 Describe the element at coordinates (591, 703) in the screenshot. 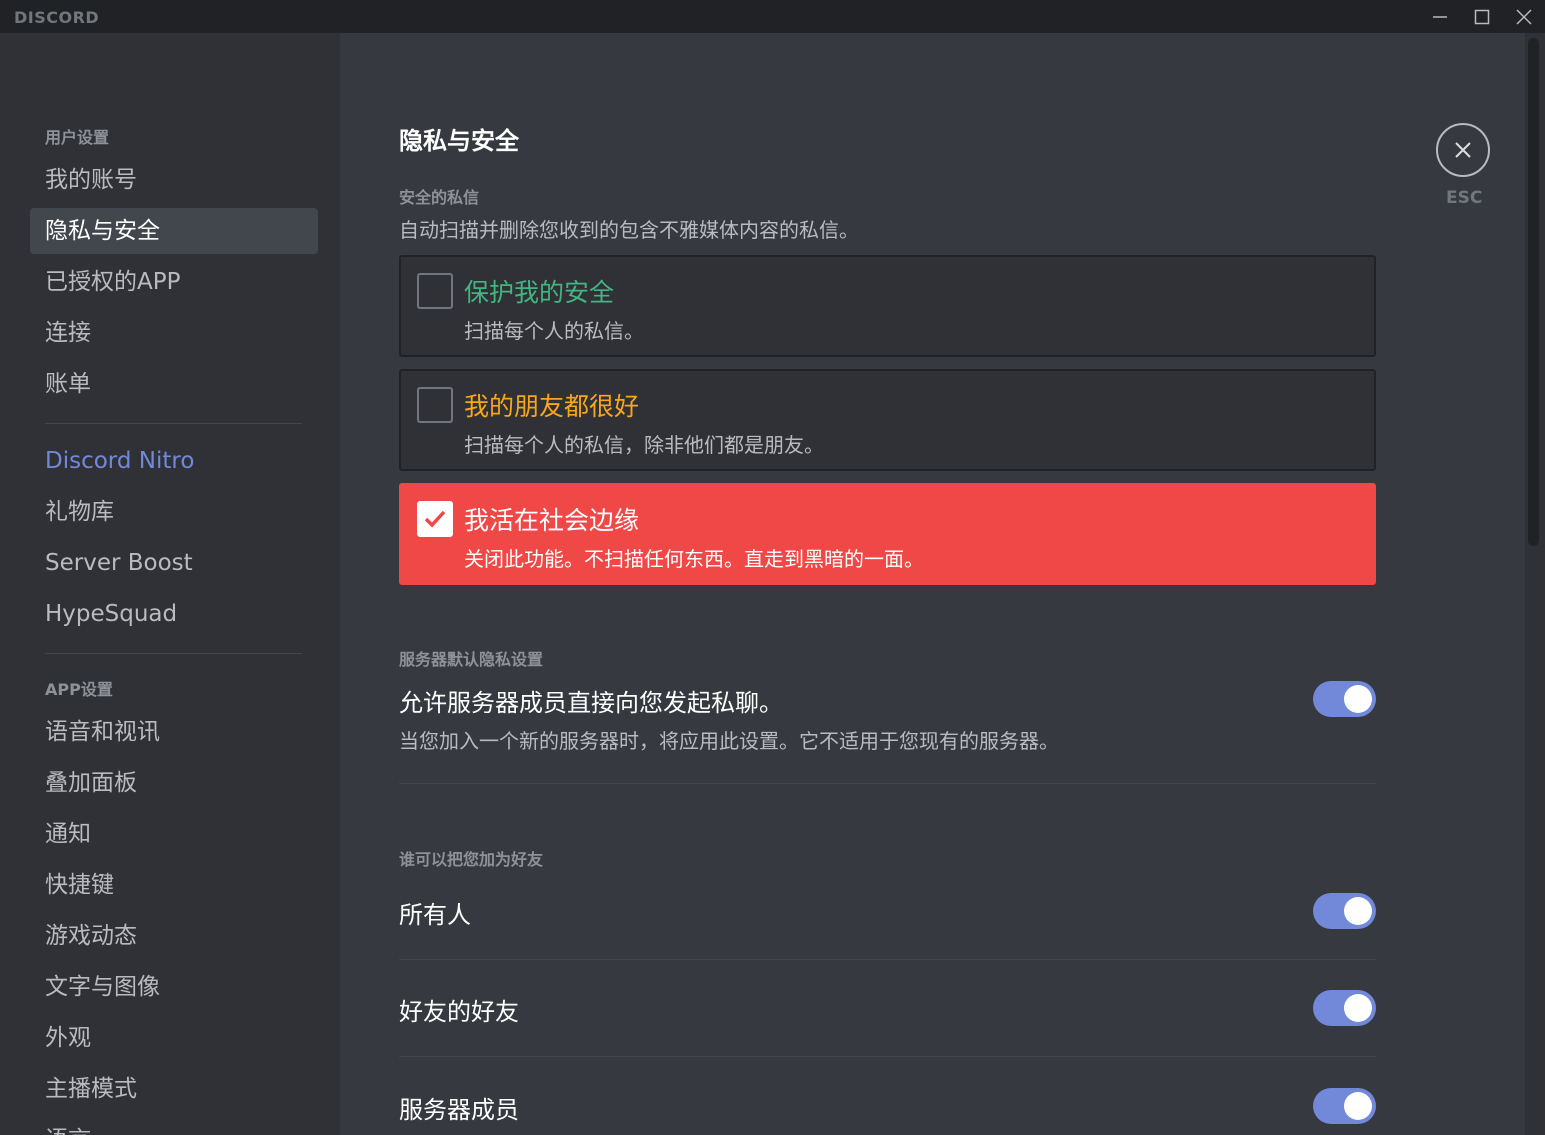

I see `allow-dm-title: 允许服务器成员直接向您发起私聊。` at that location.